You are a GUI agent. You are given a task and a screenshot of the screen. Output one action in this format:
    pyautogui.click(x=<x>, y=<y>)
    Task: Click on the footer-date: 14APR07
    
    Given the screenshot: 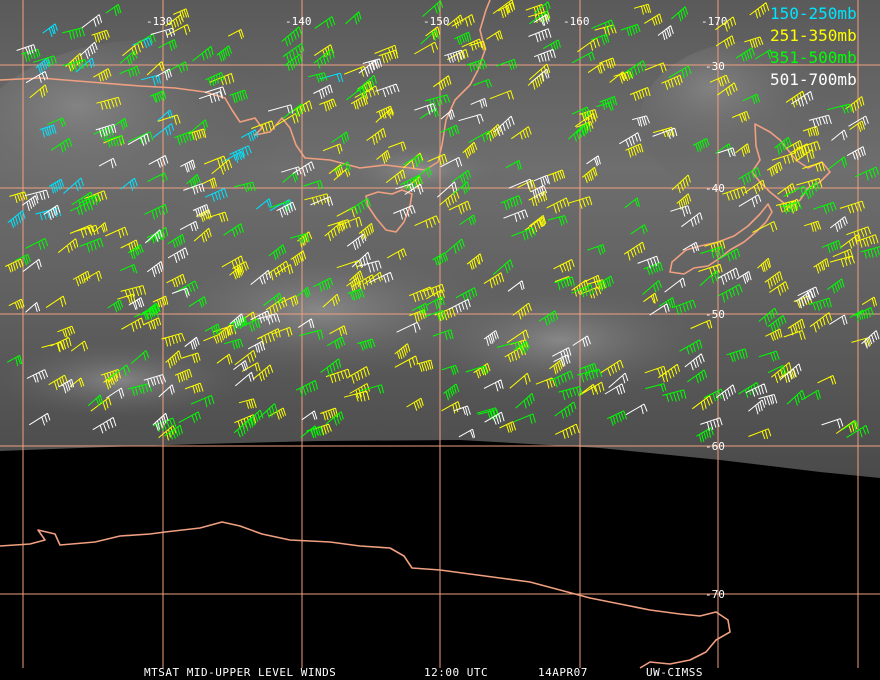 What is the action you would take?
    pyautogui.click(x=563, y=672)
    